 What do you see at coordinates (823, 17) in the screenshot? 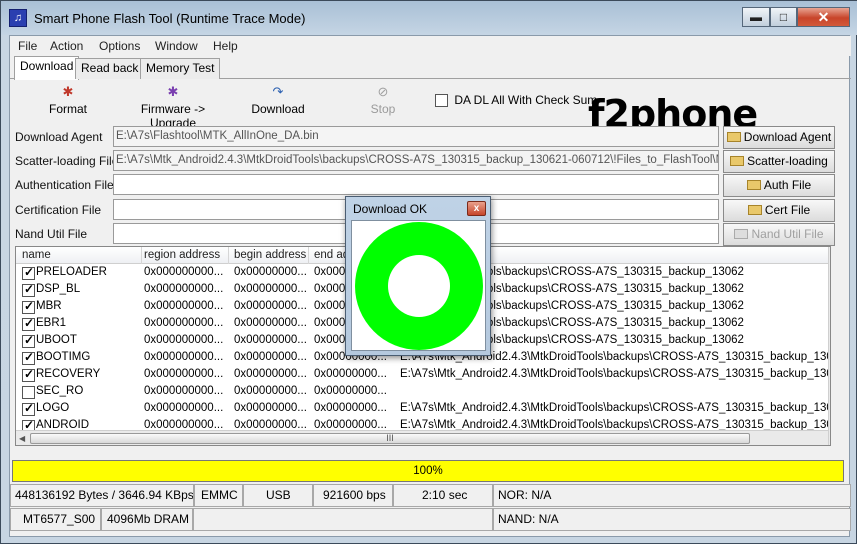
I see `close-button: ✕` at bounding box center [823, 17].